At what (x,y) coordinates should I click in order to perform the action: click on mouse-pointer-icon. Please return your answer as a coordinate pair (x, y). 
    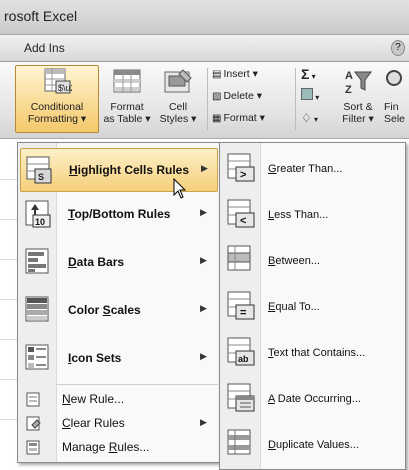
    Looking at the image, I should click on (180, 188).